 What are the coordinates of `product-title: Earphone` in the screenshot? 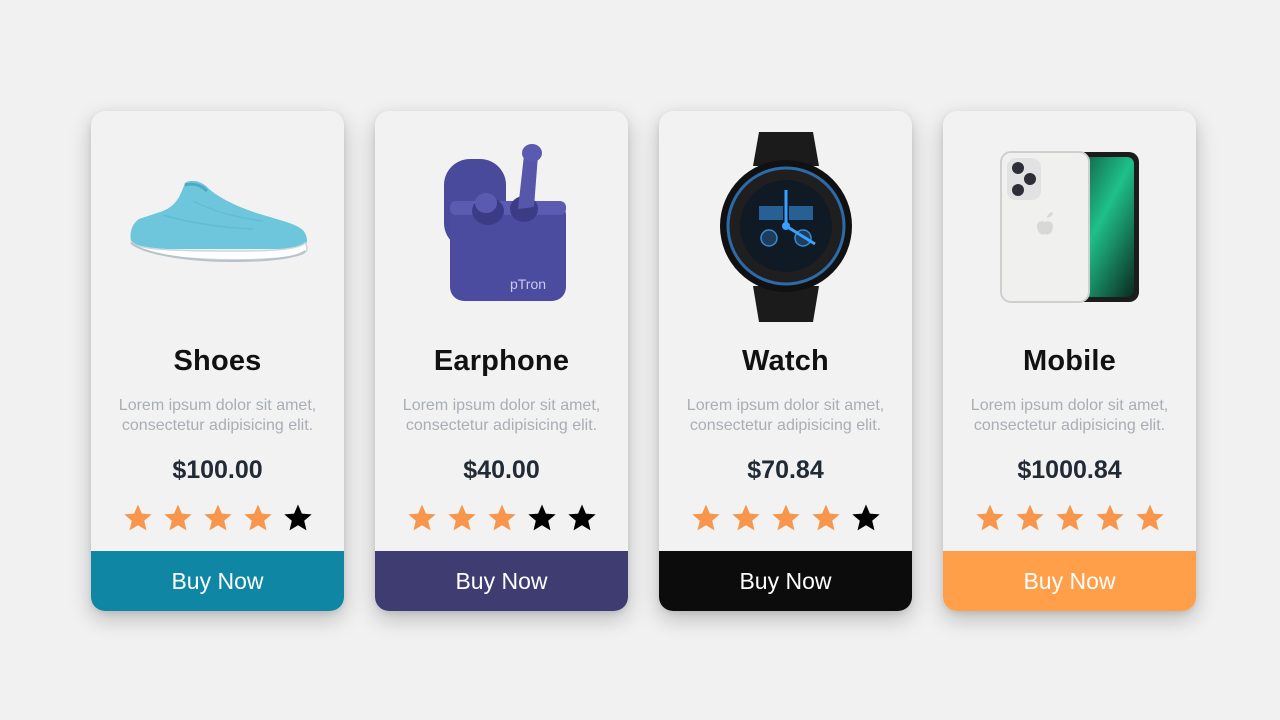 It's located at (501, 361).